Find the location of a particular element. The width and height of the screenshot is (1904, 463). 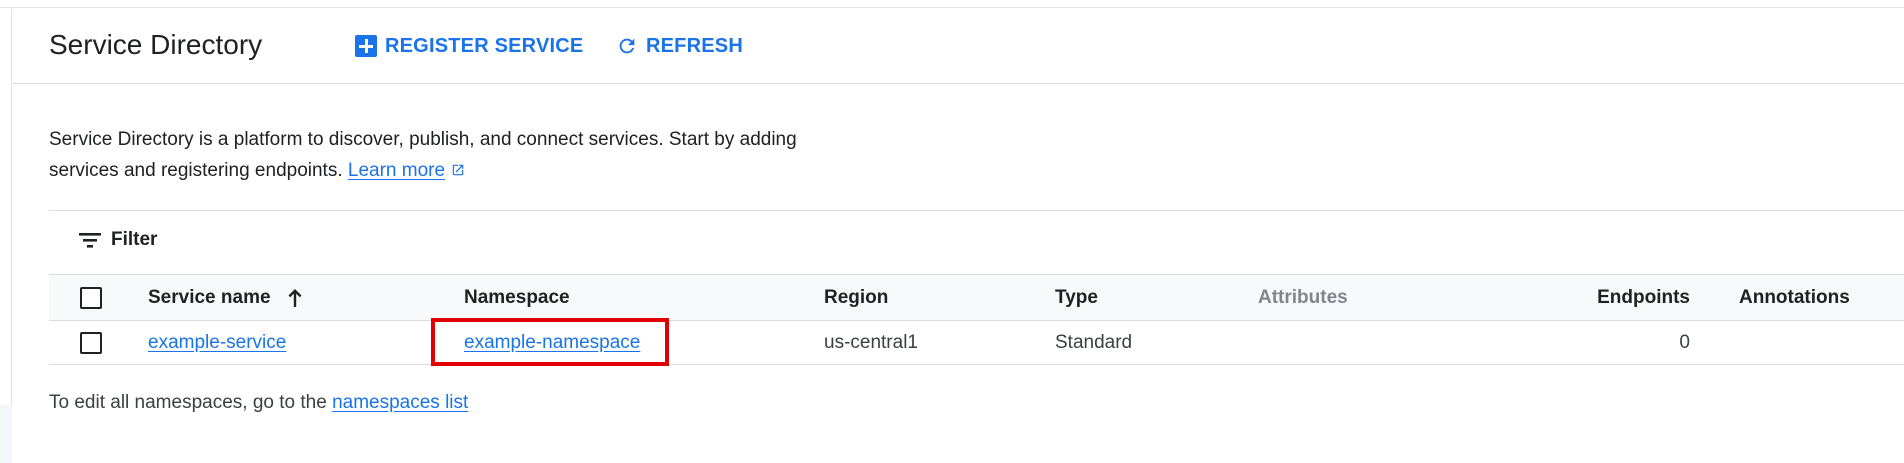

learn-more-label: Learn more is located at coordinates (396, 170).